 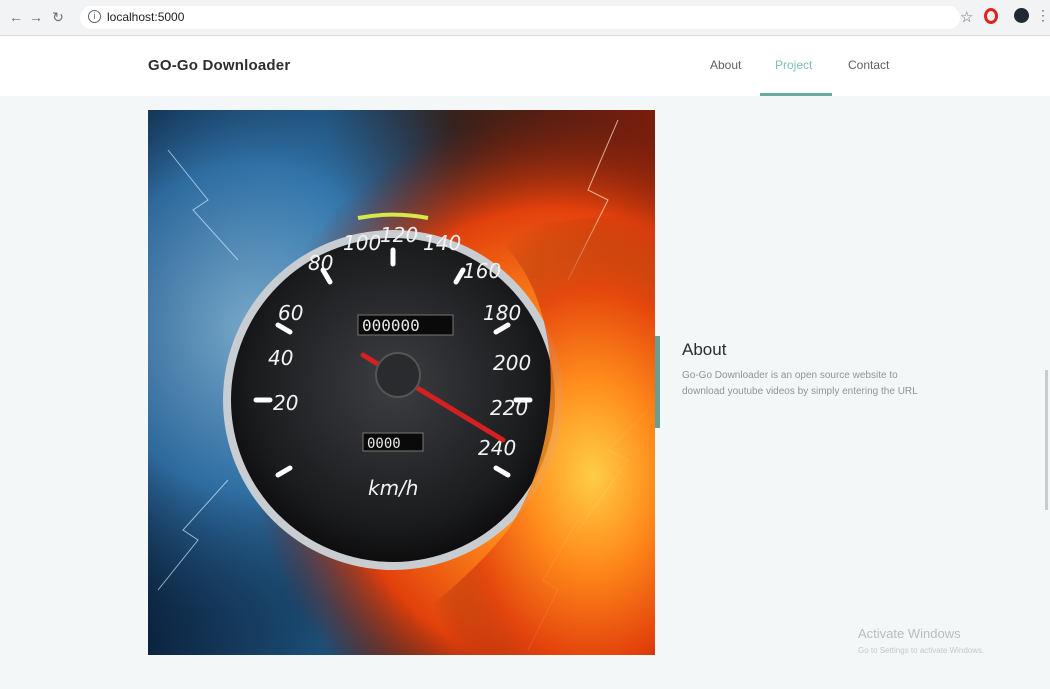 I want to click on nav-link-project: Project, so click(x=793, y=65).